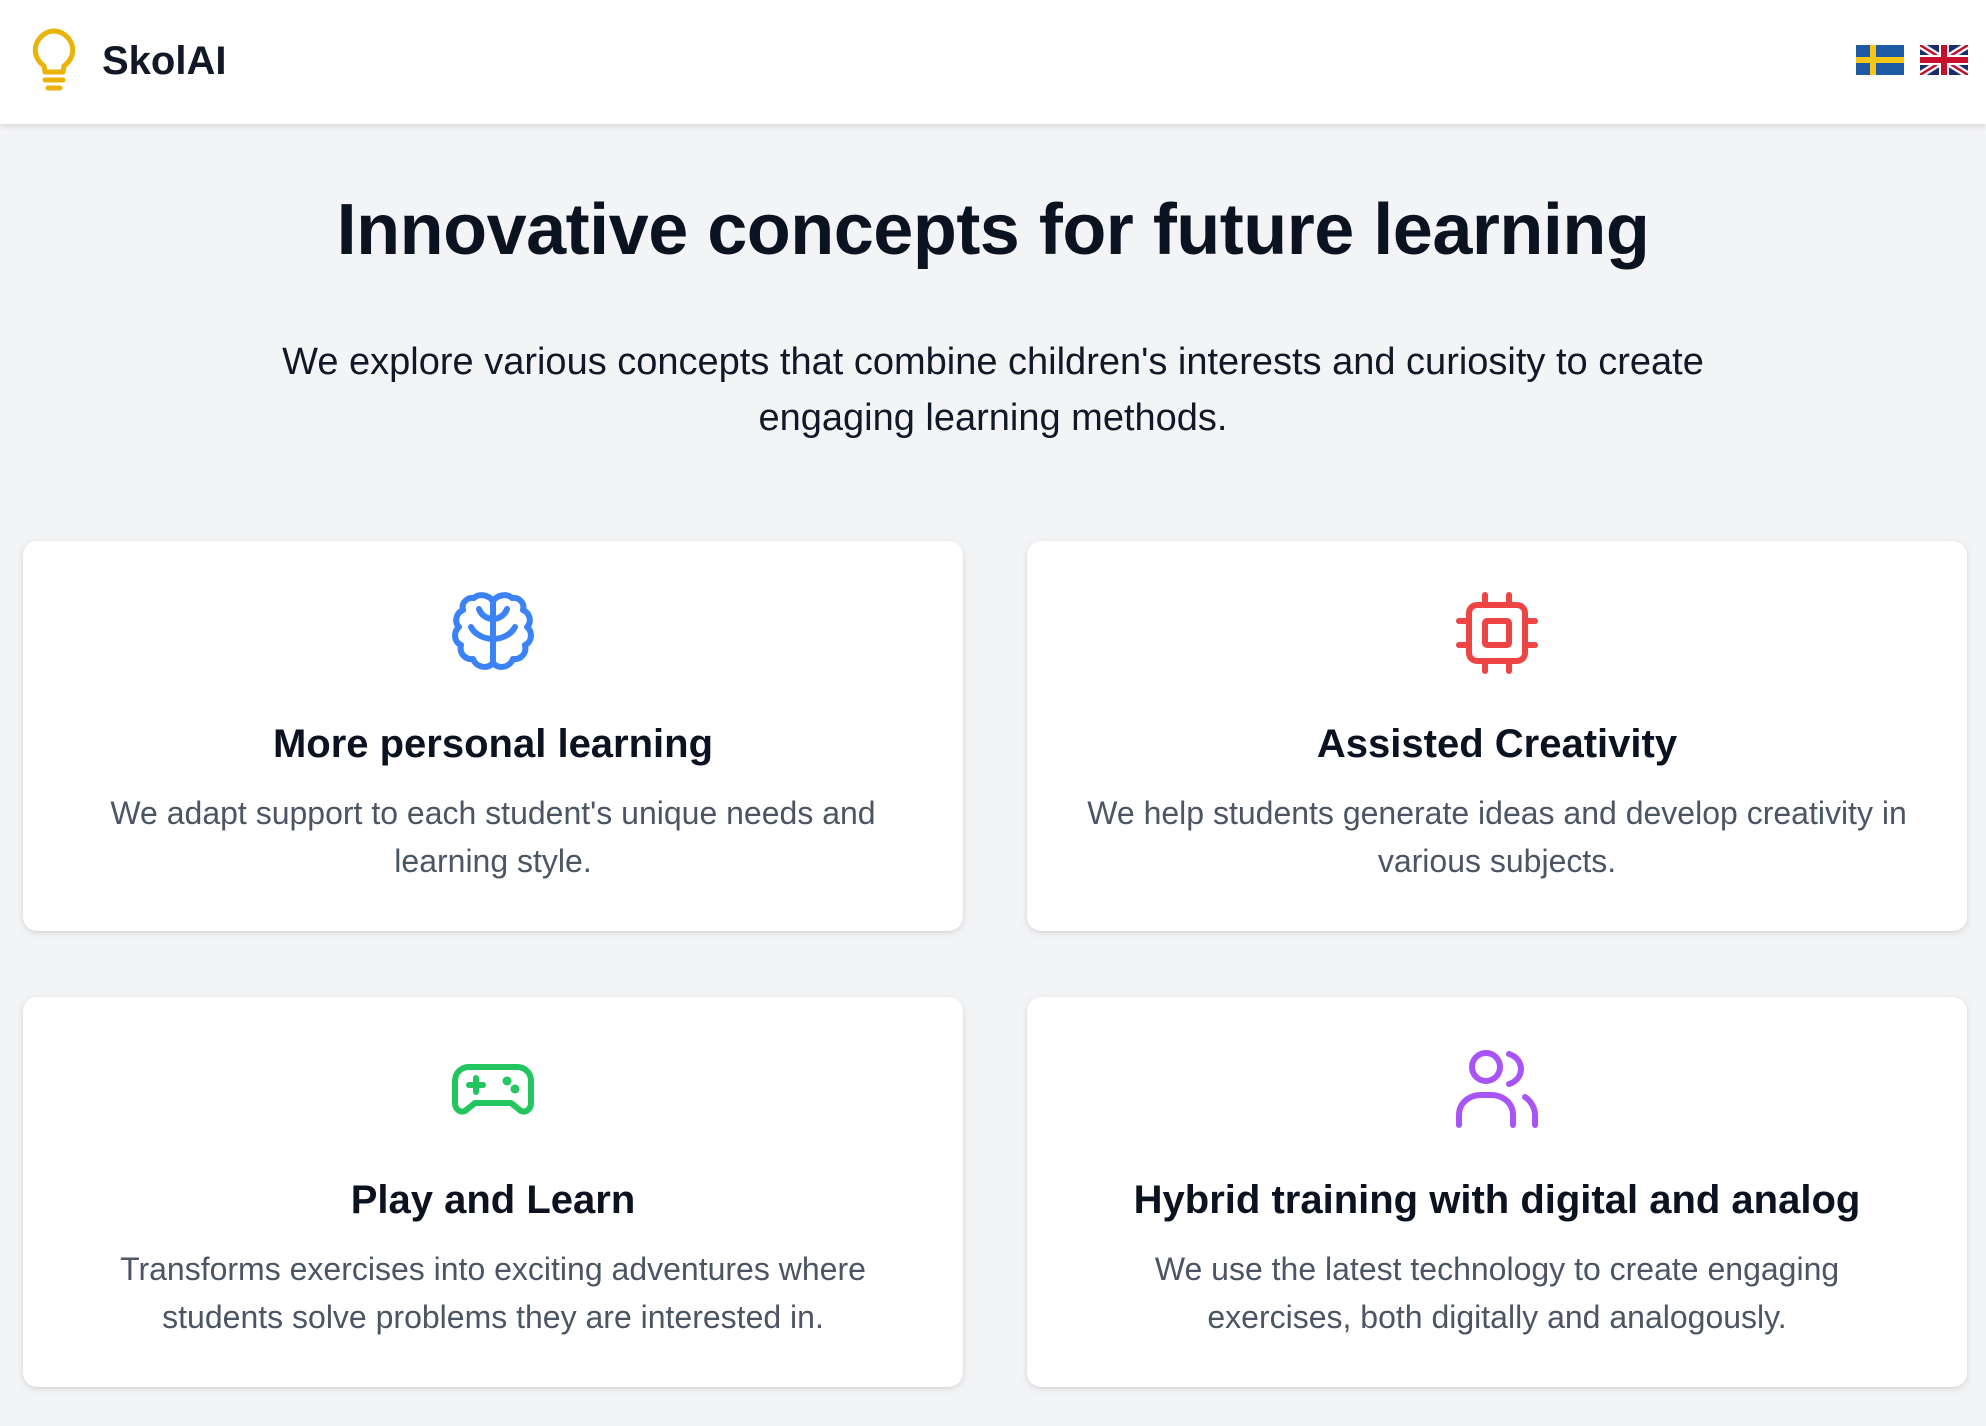 This screenshot has height=1426, width=1986. What do you see at coordinates (1944, 60) in the screenshot?
I see `flag-uk-icon` at bounding box center [1944, 60].